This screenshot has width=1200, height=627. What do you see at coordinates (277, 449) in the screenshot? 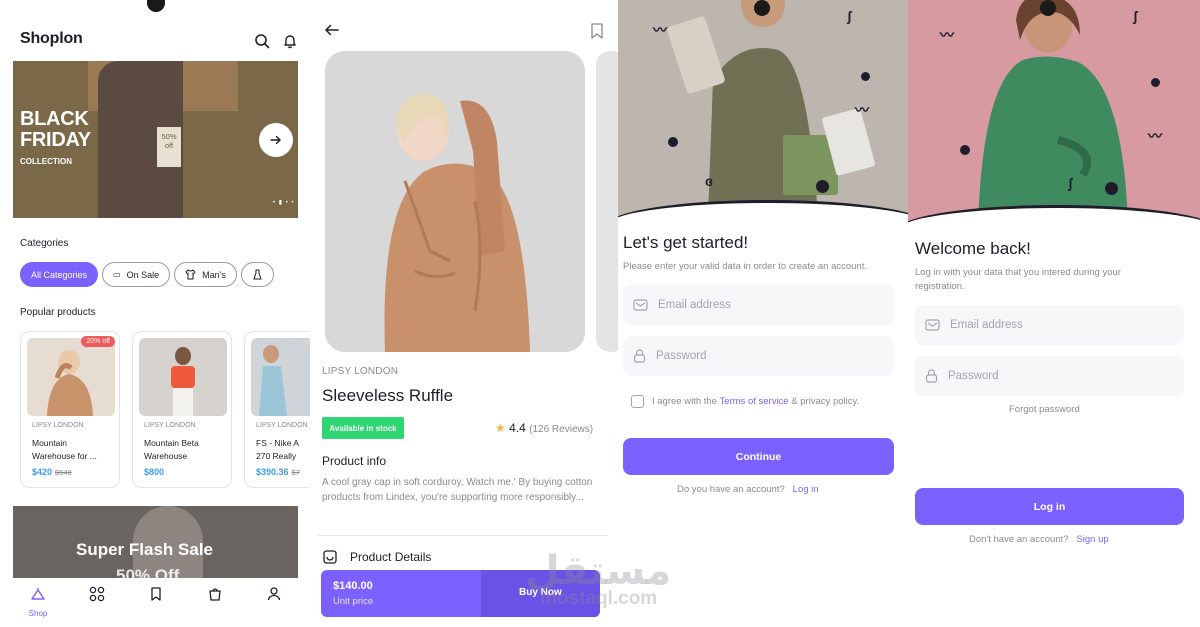
I see `product-name: FS - Nike A 270 Really` at bounding box center [277, 449].